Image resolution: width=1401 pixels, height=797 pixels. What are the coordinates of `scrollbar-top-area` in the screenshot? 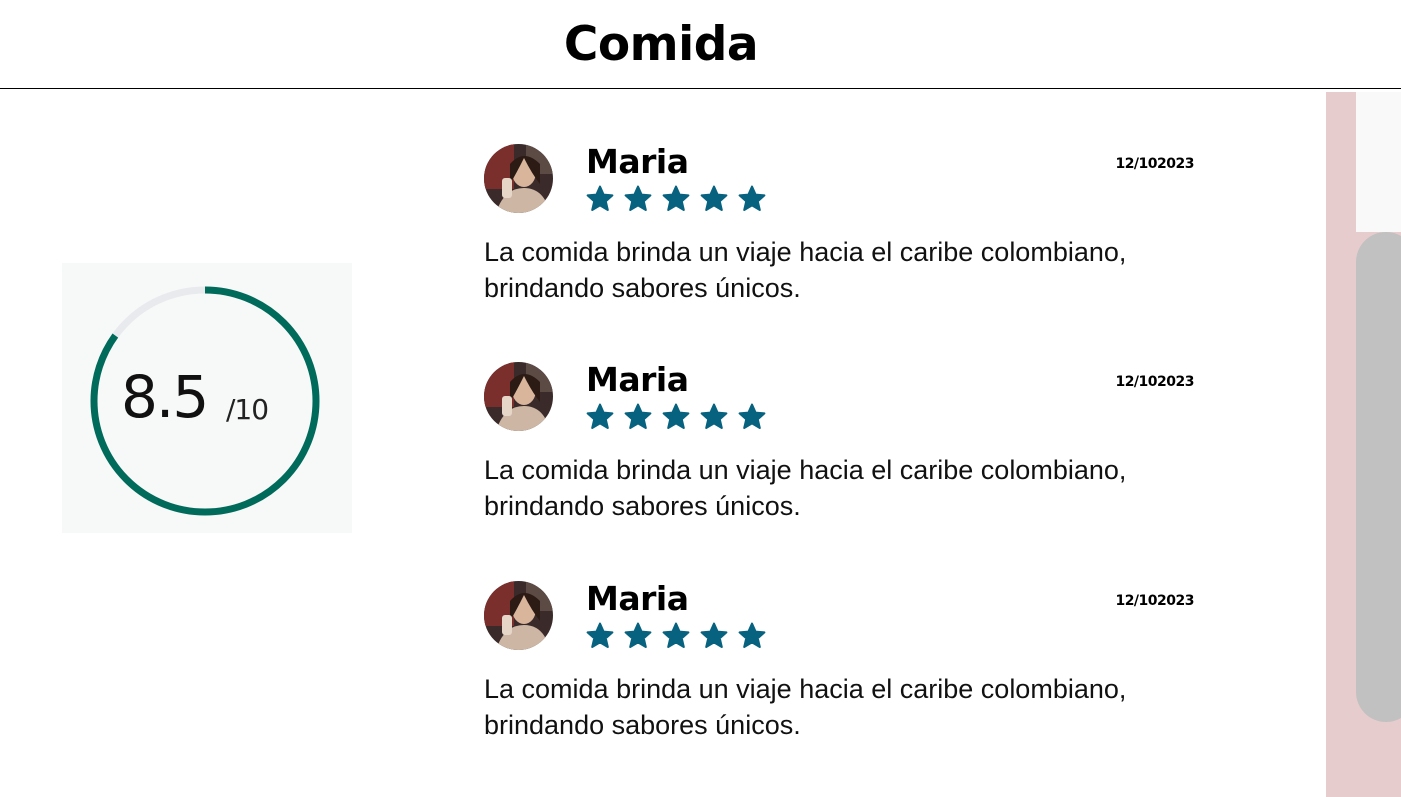 It's located at (1378, 162).